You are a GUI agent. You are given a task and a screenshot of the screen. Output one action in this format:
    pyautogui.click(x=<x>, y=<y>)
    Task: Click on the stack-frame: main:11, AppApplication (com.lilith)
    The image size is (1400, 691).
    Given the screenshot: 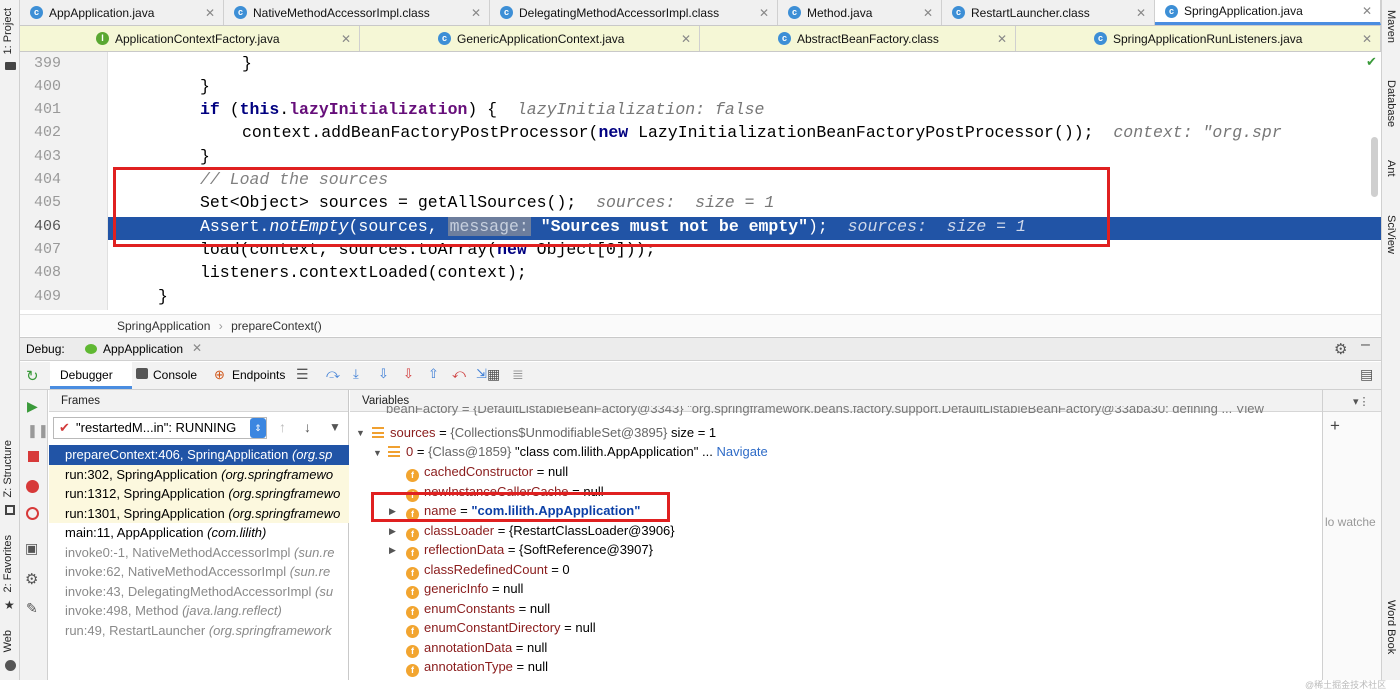 What is the action you would take?
    pyautogui.click(x=199, y=533)
    